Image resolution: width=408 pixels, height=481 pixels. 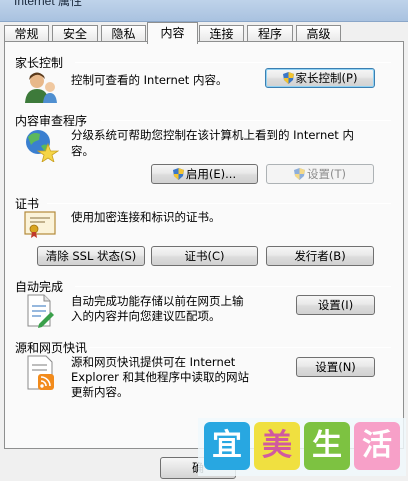 I want to click on advisor-section-title: 内容审查程序, so click(x=51, y=121).